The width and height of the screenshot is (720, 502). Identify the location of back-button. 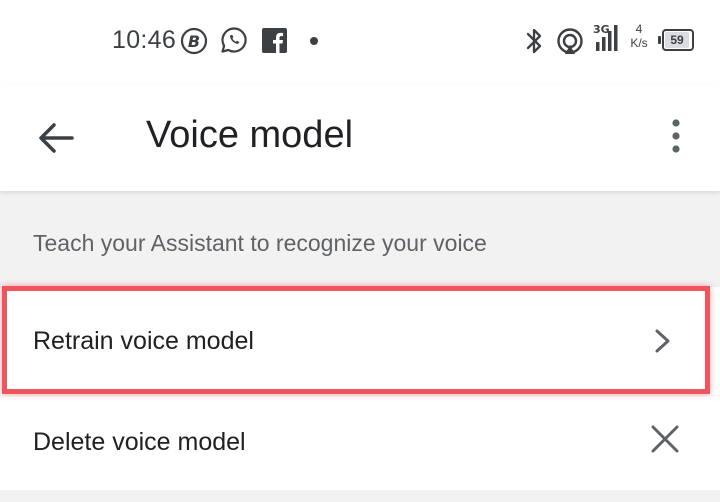
(56, 138).